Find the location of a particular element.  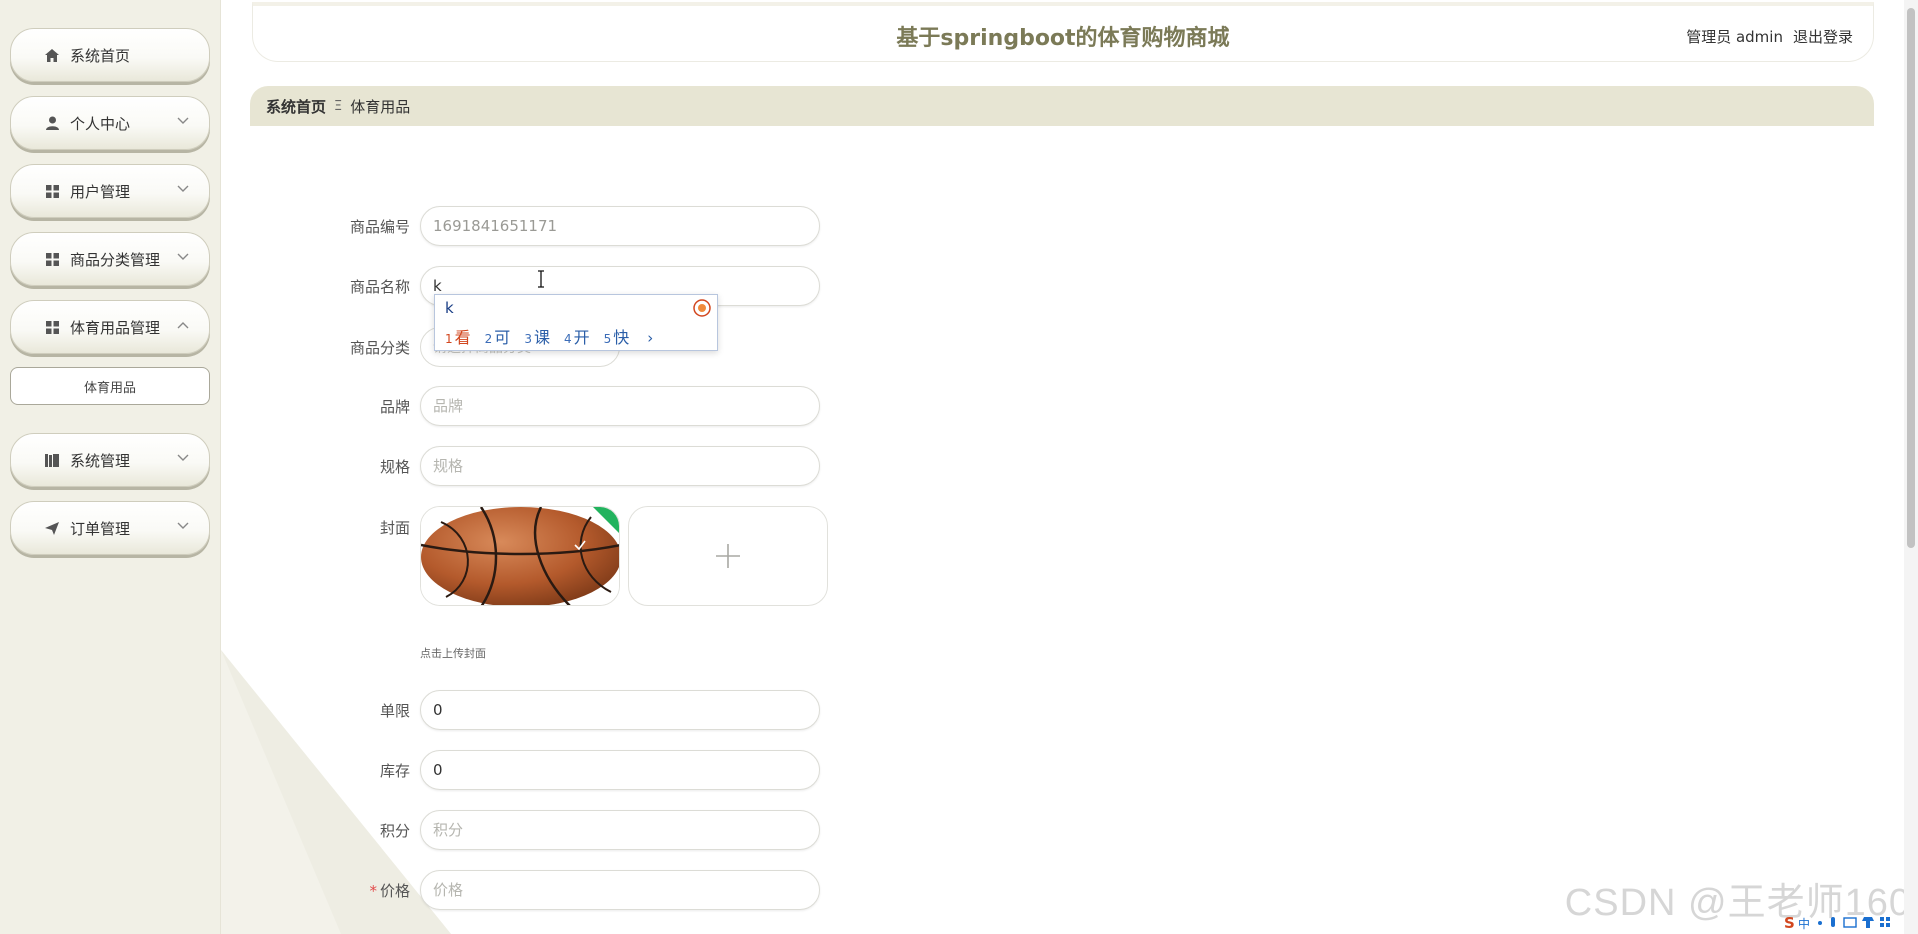

price-label-text: 价格 is located at coordinates (394, 891).